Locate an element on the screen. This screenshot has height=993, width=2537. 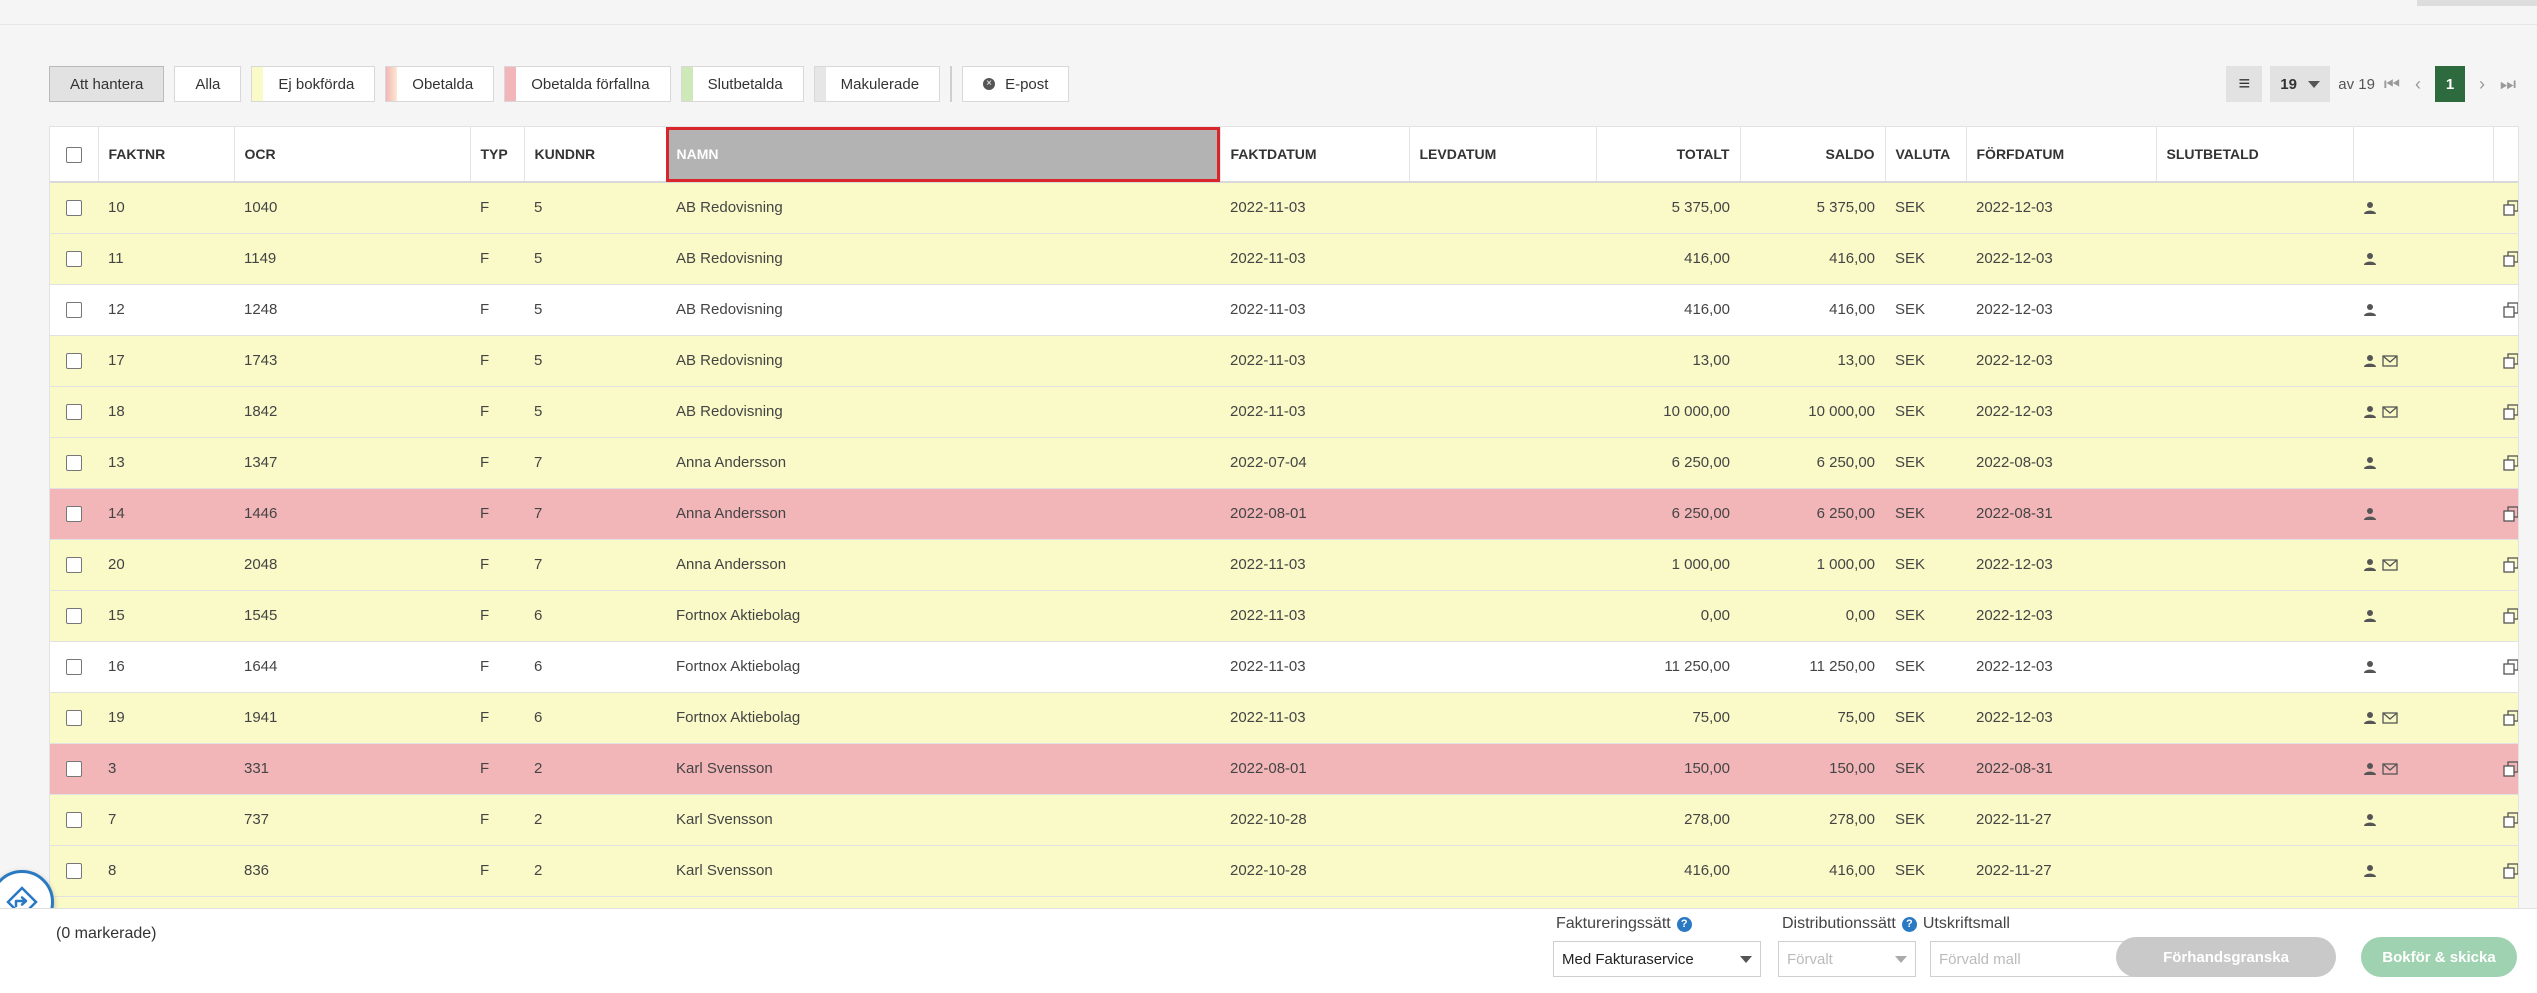
filter-button: Obetalda is located at coordinates (440, 84).